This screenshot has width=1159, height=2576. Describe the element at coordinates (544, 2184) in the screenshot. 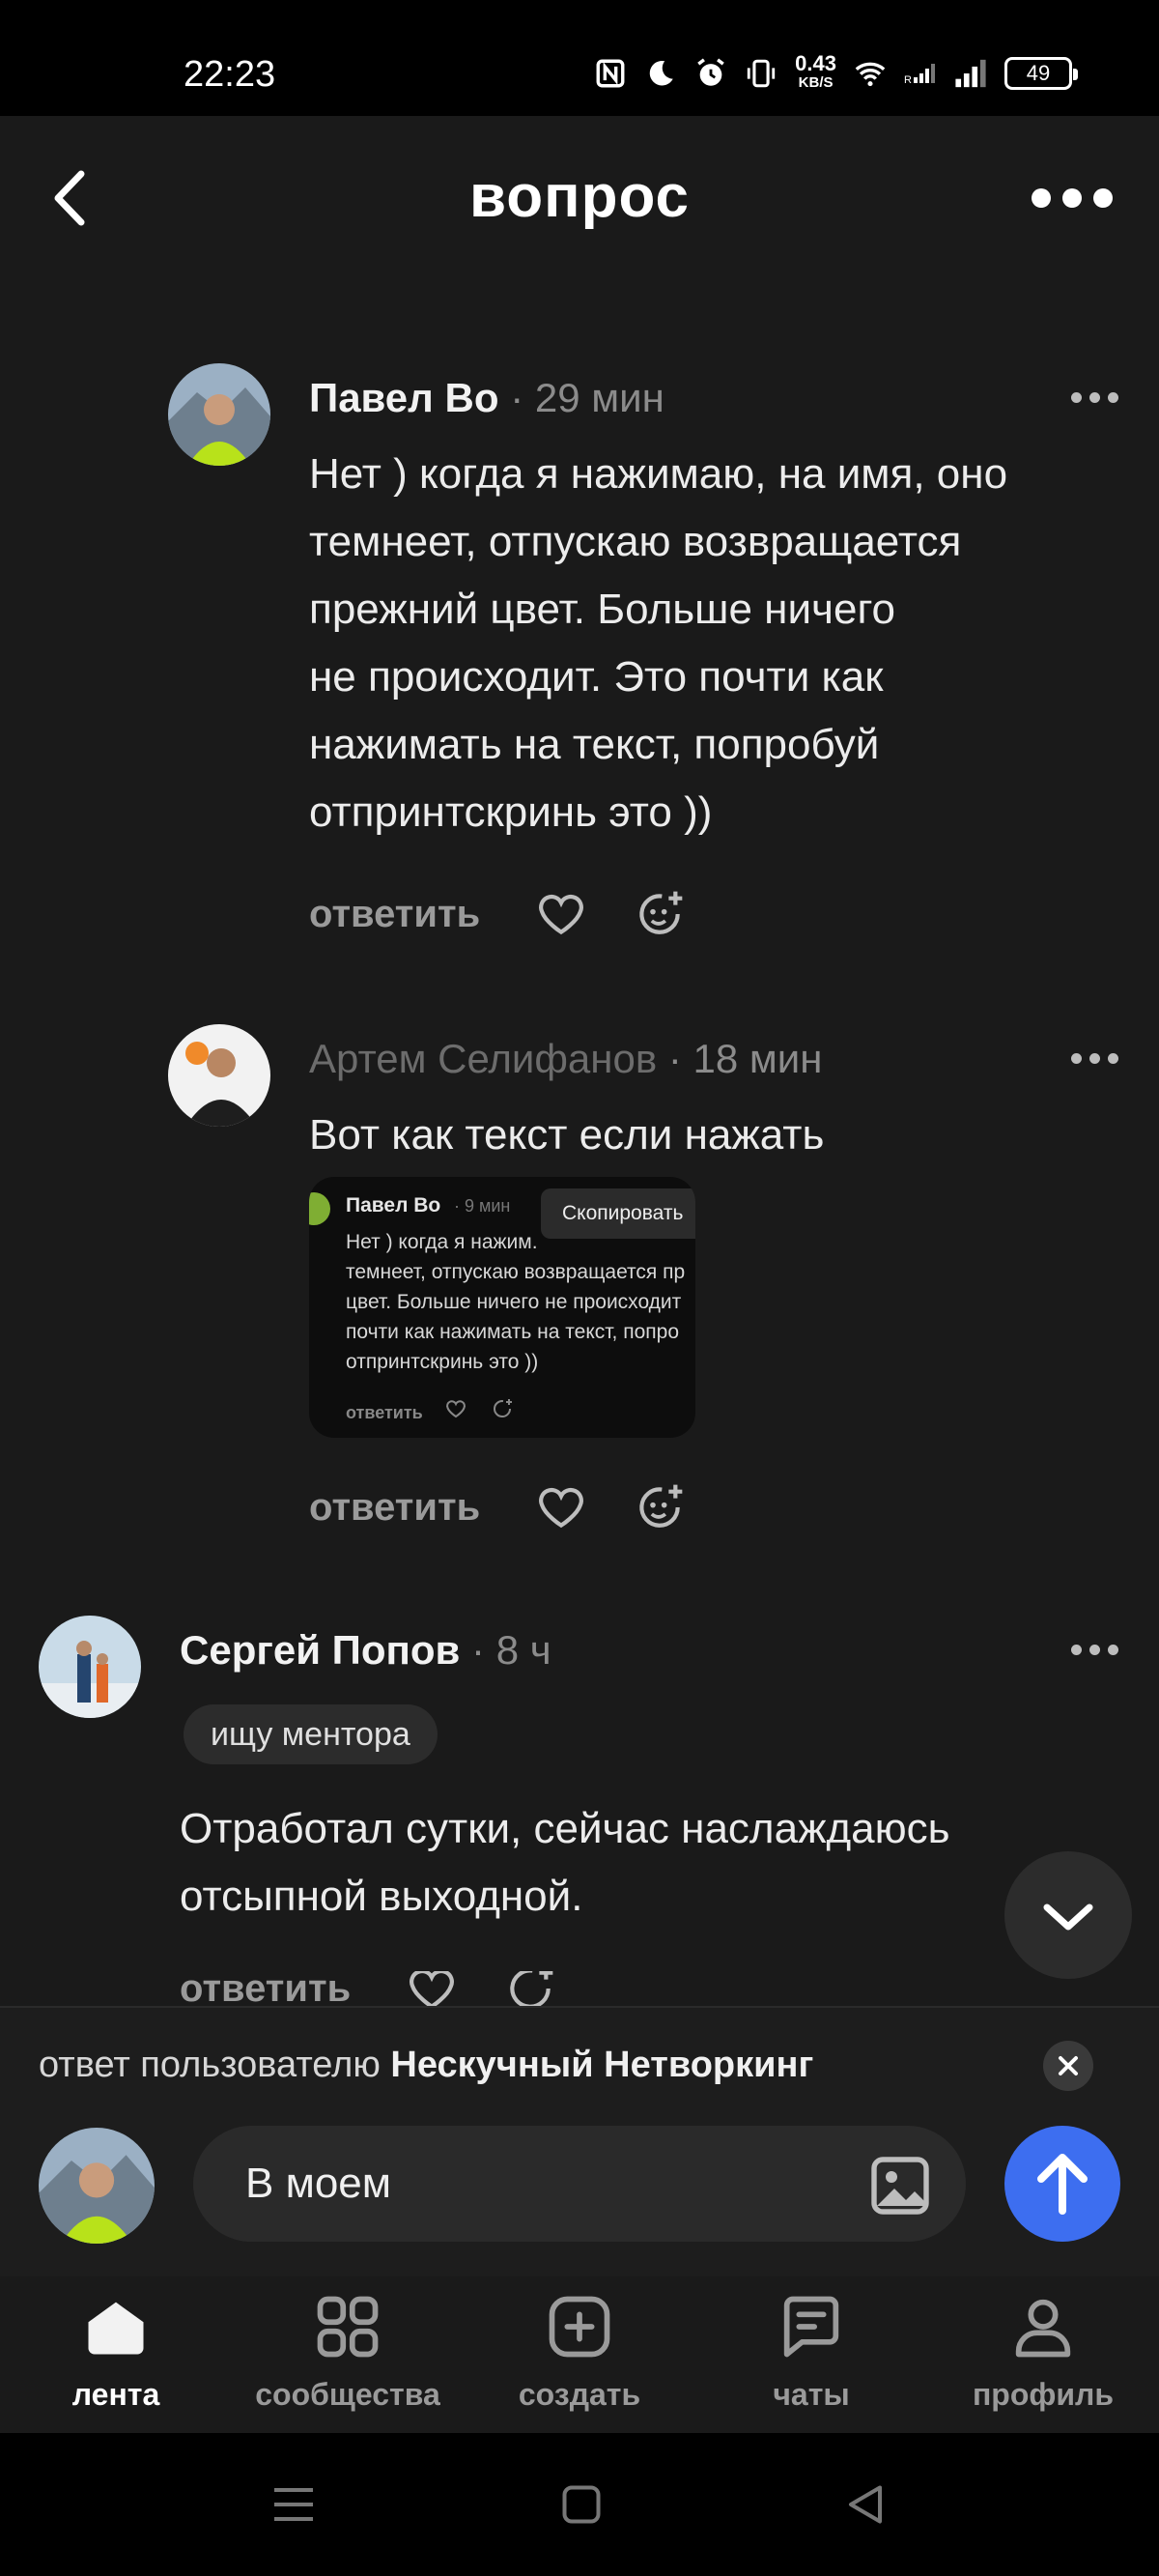

I see `message-input` at that location.